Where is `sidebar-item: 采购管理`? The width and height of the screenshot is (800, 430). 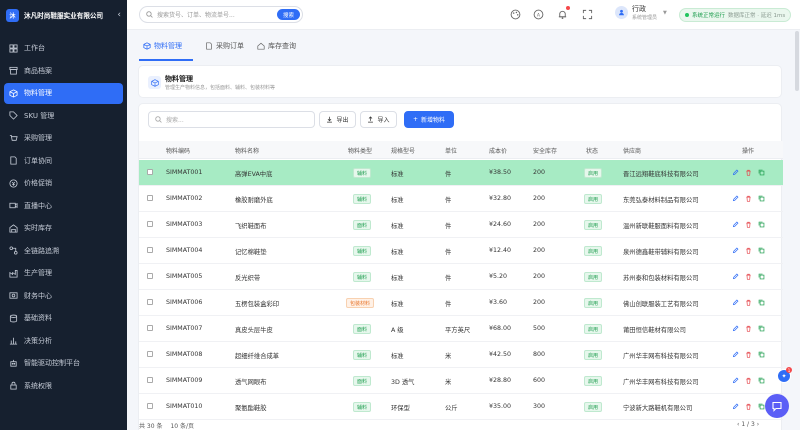
sidebar-item: 采购管理 is located at coordinates (63, 138).